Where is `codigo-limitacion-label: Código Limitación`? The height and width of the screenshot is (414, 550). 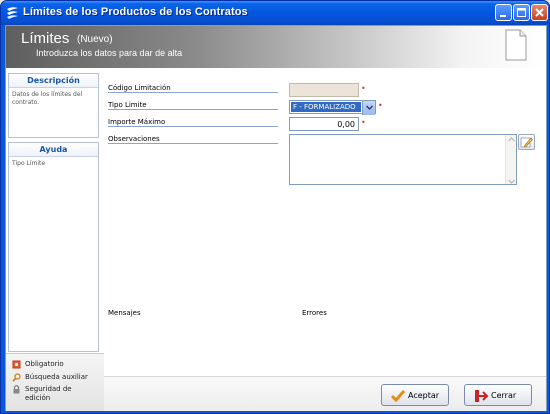 codigo-limitacion-label: Código Limitación is located at coordinates (139, 88).